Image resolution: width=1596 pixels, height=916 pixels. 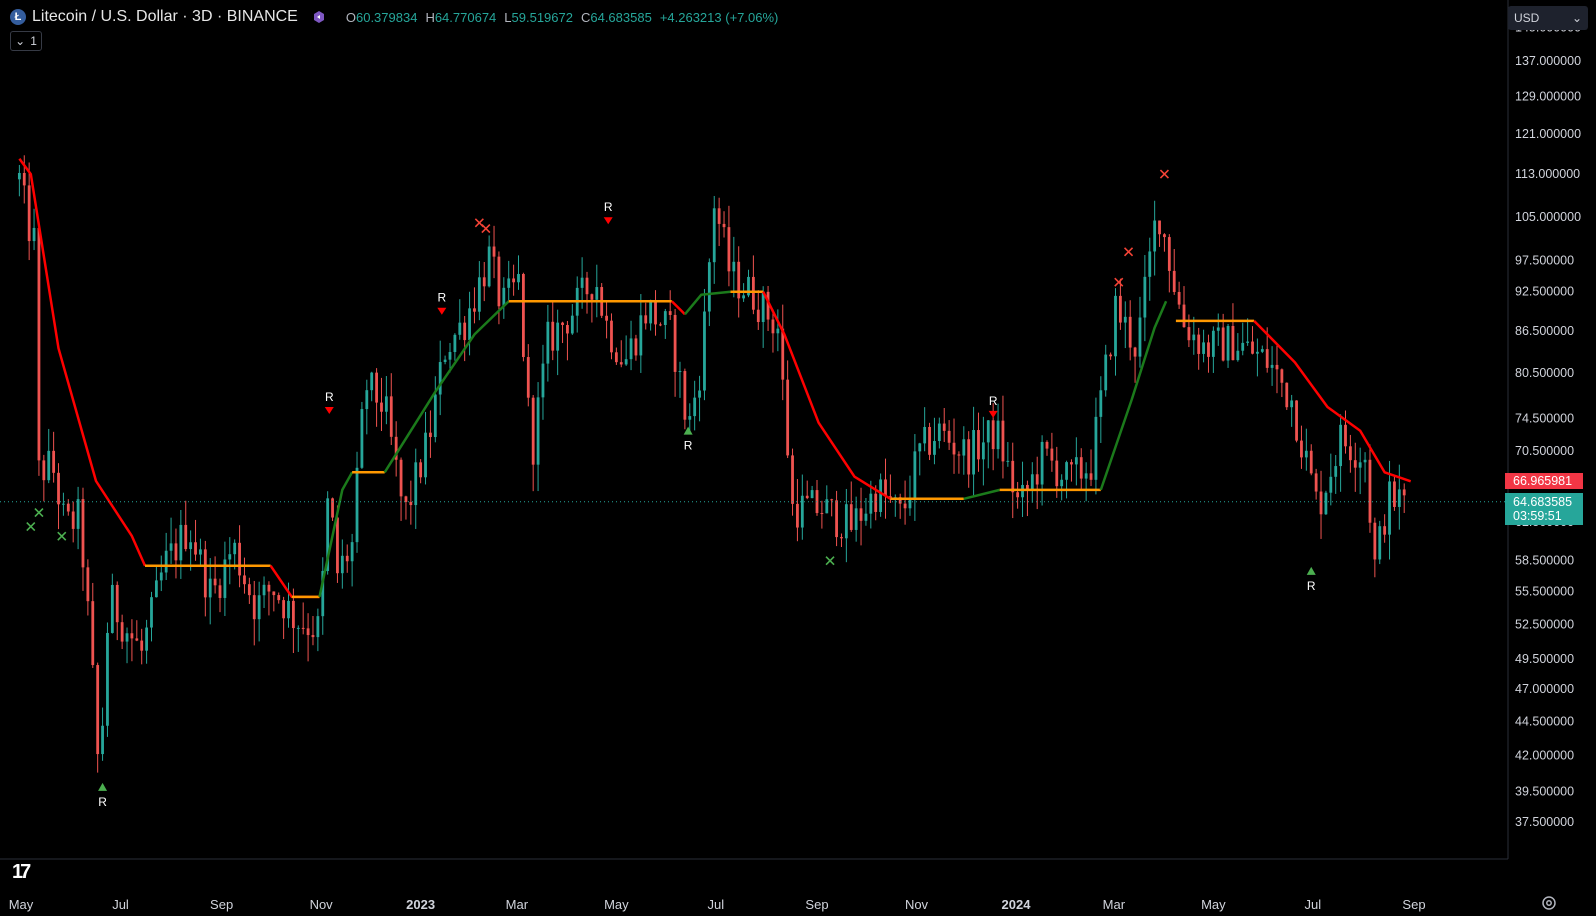 What do you see at coordinates (1548, 18) in the screenshot?
I see `currency-select: USD ⌄` at bounding box center [1548, 18].